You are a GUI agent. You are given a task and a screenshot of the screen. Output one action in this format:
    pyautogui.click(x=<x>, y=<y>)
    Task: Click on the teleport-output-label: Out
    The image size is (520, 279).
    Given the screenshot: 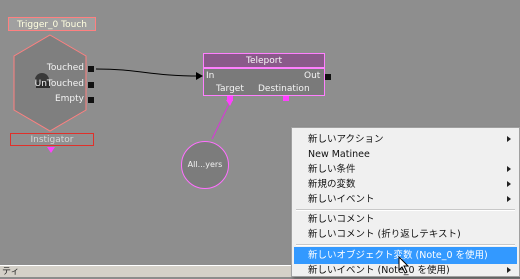 What is the action you would take?
    pyautogui.click(x=312, y=76)
    